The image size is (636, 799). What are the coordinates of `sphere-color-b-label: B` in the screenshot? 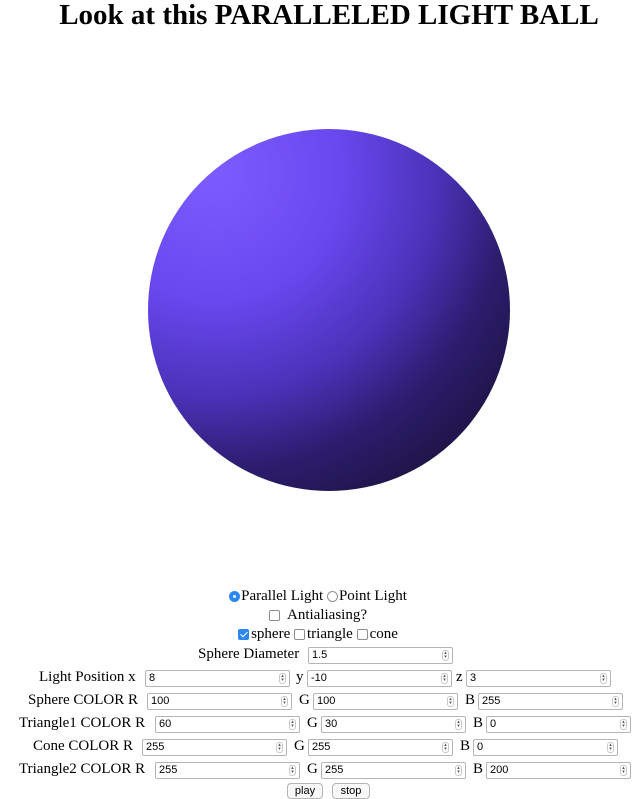 It's located at (470, 700).